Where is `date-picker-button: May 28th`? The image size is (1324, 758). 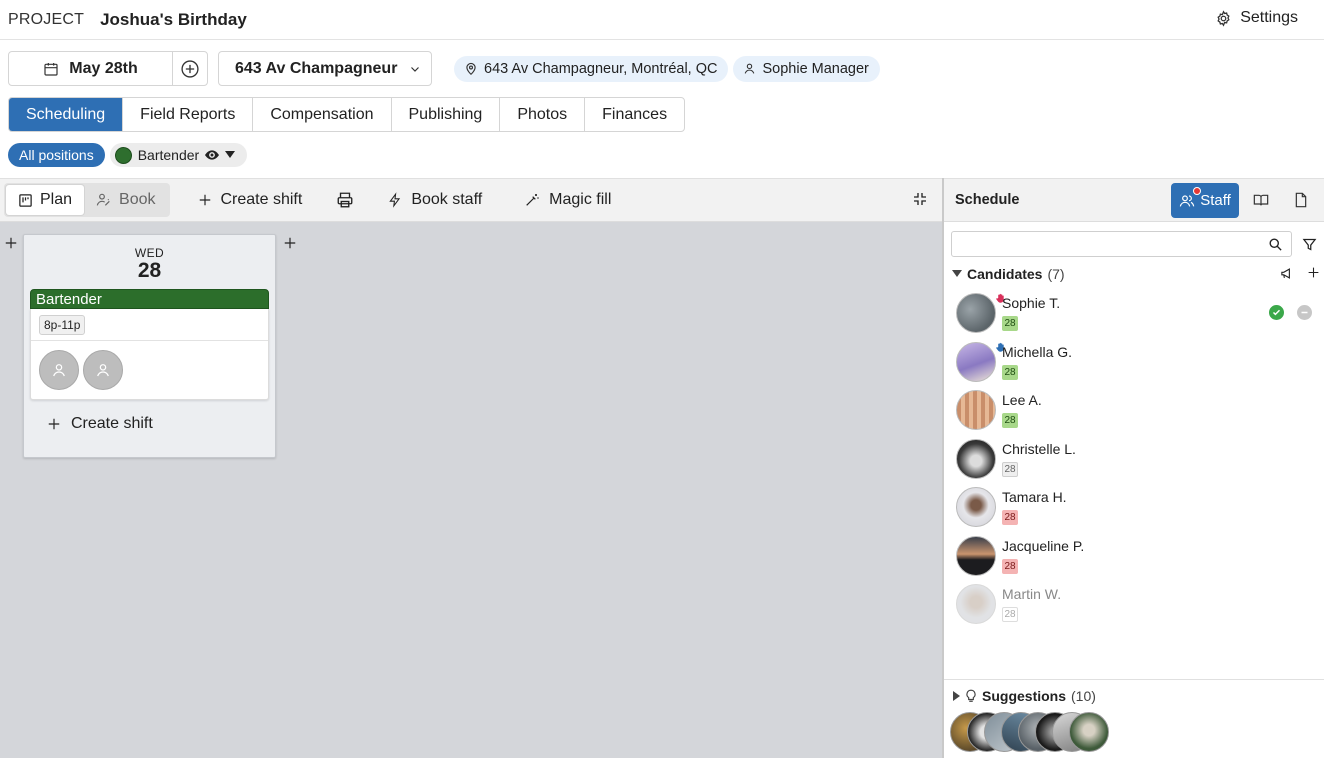 date-picker-button: May 28th is located at coordinates (91, 68).